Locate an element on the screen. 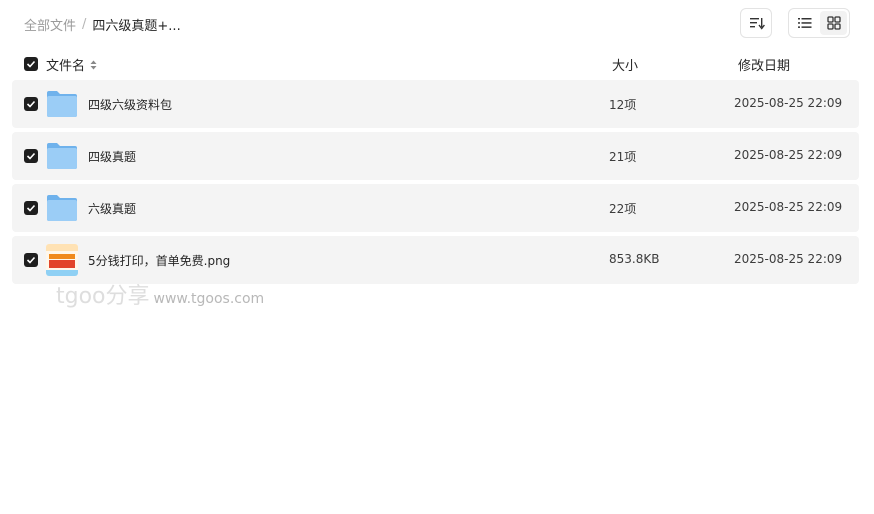 This screenshot has width=874, height=514. sort-button is located at coordinates (756, 23).